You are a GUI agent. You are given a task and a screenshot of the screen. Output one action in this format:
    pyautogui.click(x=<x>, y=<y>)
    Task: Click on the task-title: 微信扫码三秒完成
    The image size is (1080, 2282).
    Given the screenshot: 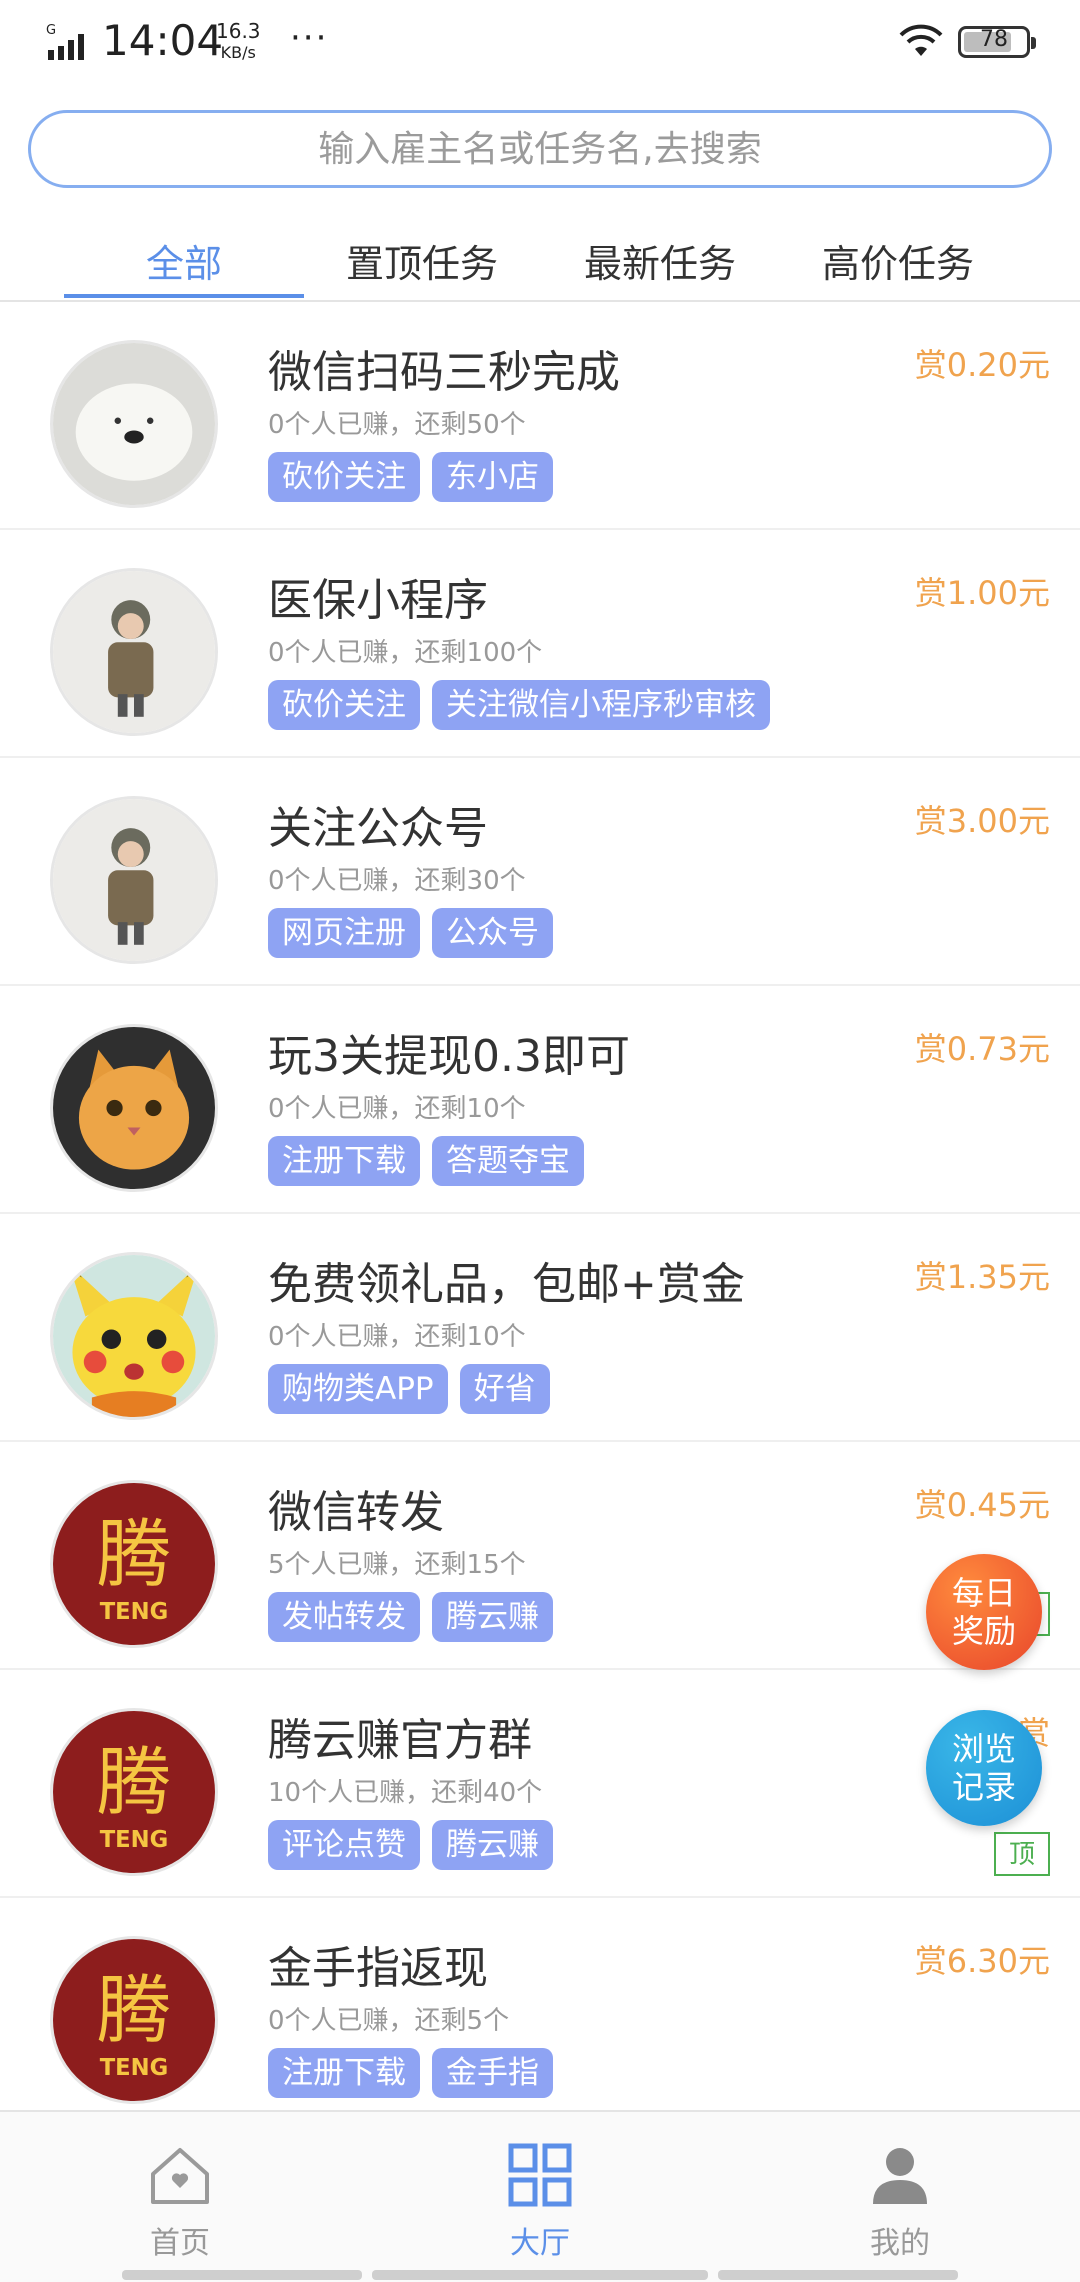 What is the action you would take?
    pyautogui.click(x=444, y=372)
    